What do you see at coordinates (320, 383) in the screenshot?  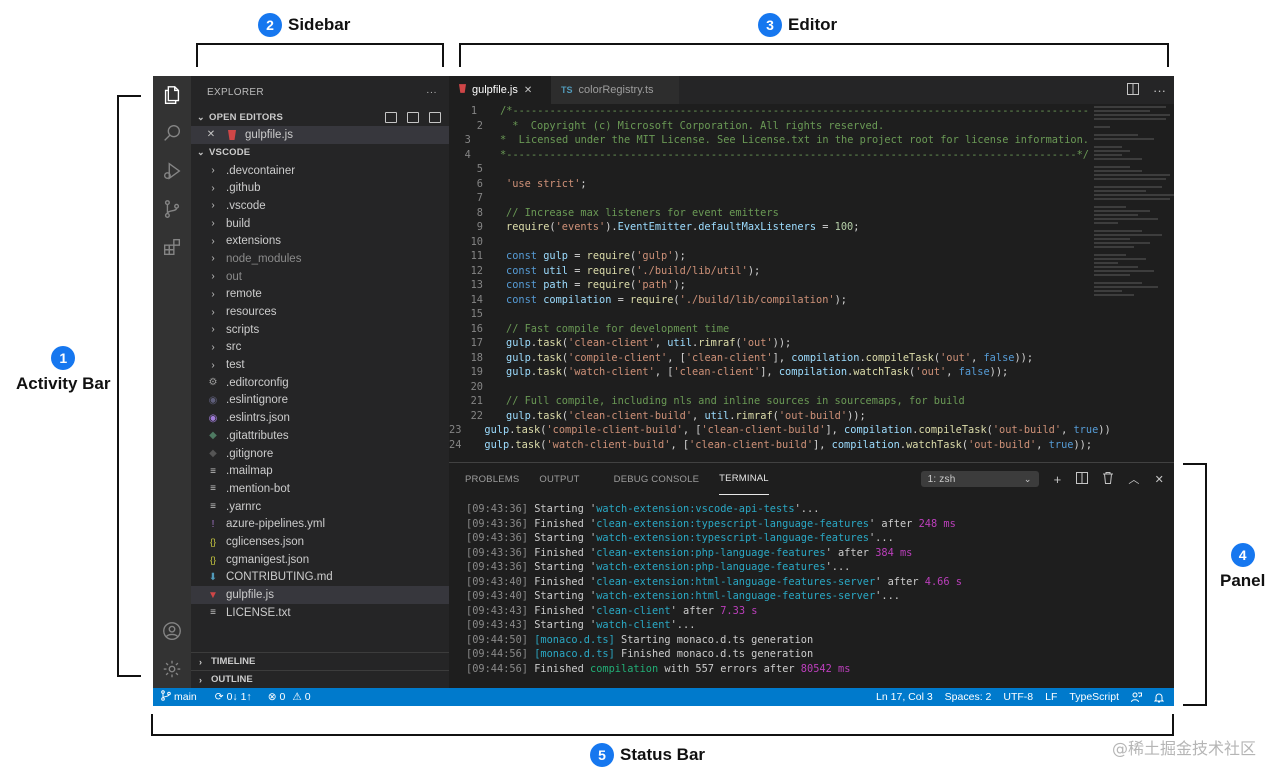 I see `tree-item: ⚙ .editorconfig` at bounding box center [320, 383].